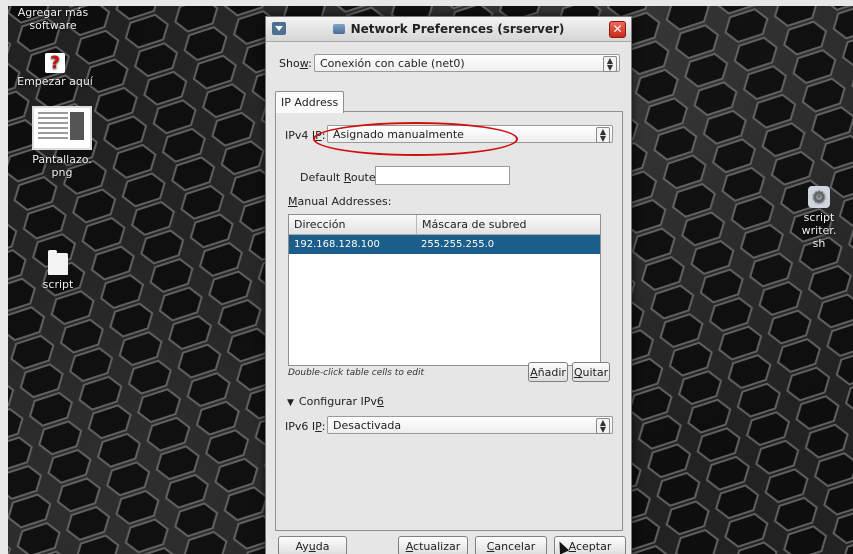  Describe the element at coordinates (305, 135) in the screenshot. I see `ipv4-label: IPv4 IP:` at that location.